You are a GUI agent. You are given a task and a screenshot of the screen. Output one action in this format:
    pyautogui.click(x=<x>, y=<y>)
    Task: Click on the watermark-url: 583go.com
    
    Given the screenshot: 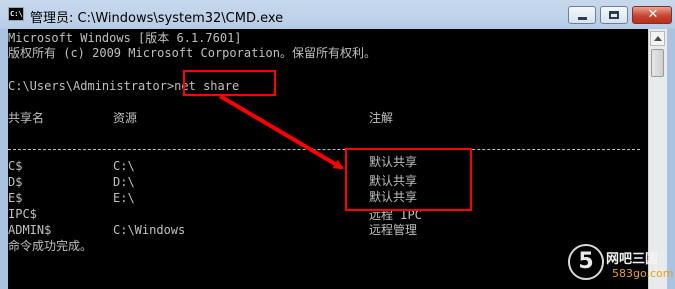 What is the action you would take?
    pyautogui.click(x=643, y=273)
    